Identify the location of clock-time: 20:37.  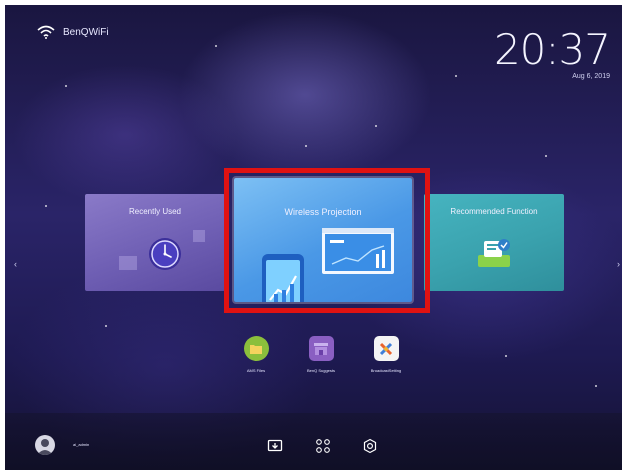
(552, 49).